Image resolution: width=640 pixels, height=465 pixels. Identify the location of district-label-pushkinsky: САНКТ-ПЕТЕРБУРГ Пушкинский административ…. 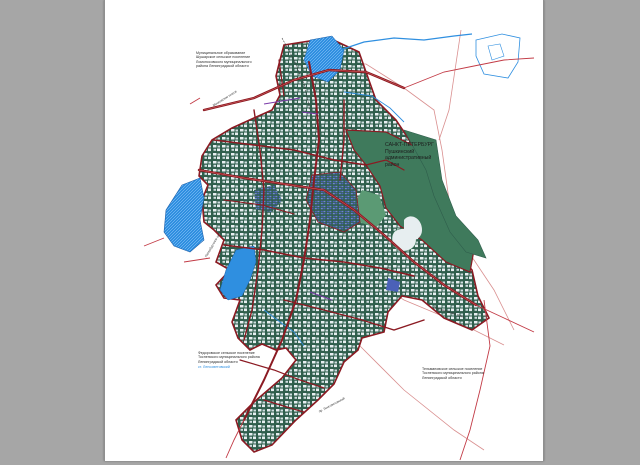
(415, 155).